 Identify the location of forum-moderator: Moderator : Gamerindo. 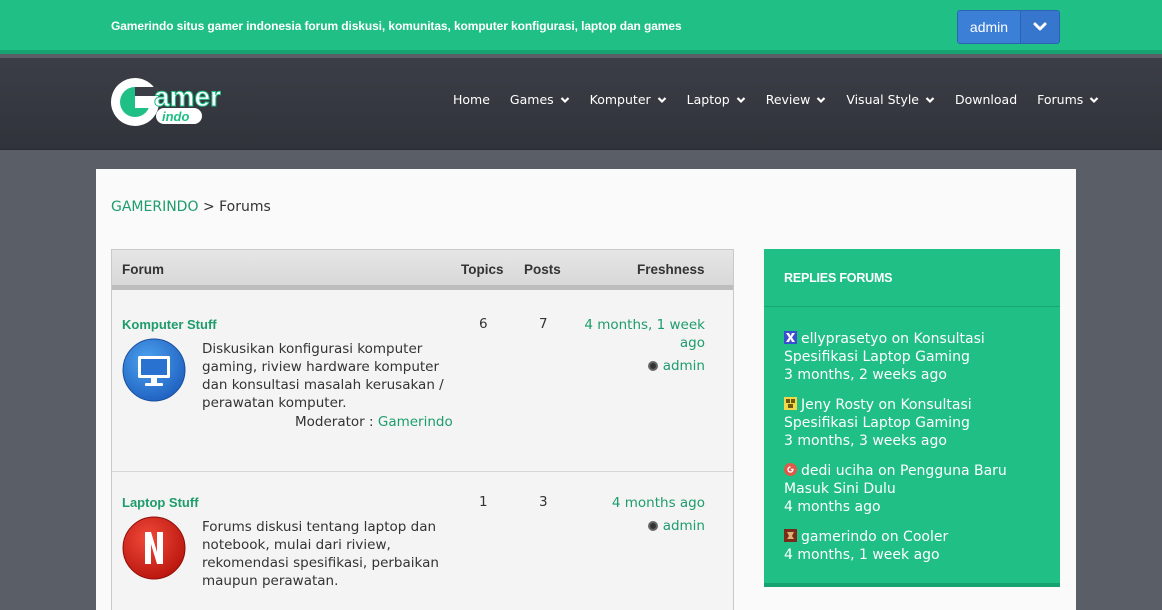
(374, 422).